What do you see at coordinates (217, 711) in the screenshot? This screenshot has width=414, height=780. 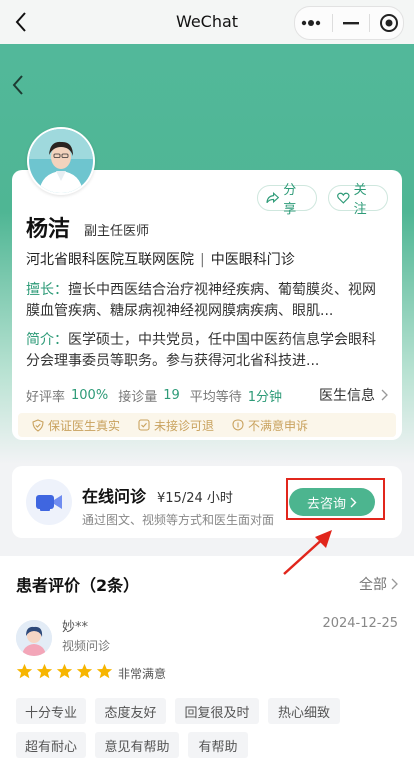 I see `review-tag: 回复很及时` at bounding box center [217, 711].